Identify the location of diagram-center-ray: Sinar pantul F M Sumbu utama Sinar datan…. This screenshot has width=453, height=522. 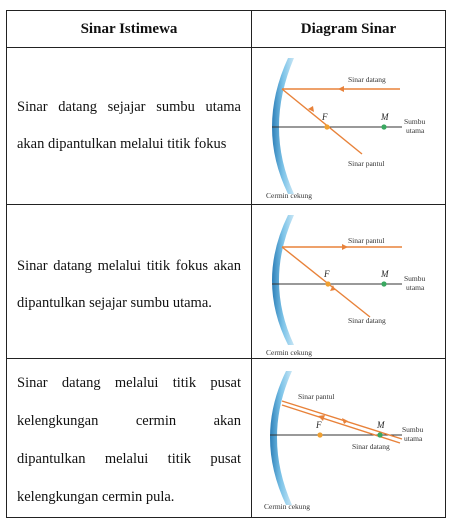
(344, 441).